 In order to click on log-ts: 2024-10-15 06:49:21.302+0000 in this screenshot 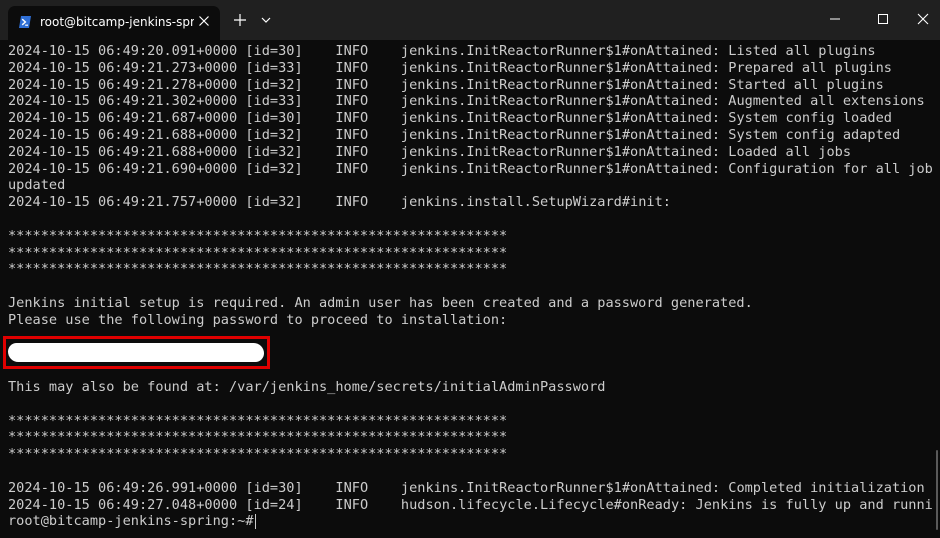, I will do `click(123, 101)`.